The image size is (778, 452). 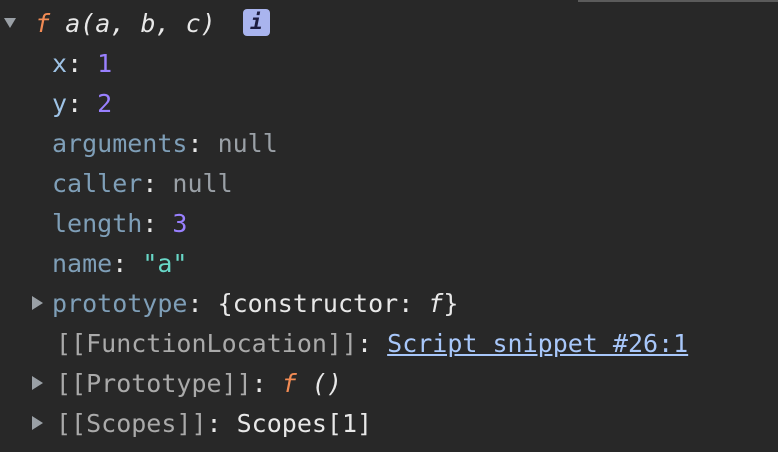 What do you see at coordinates (165, 263) in the screenshot?
I see `property-value: "a"` at bounding box center [165, 263].